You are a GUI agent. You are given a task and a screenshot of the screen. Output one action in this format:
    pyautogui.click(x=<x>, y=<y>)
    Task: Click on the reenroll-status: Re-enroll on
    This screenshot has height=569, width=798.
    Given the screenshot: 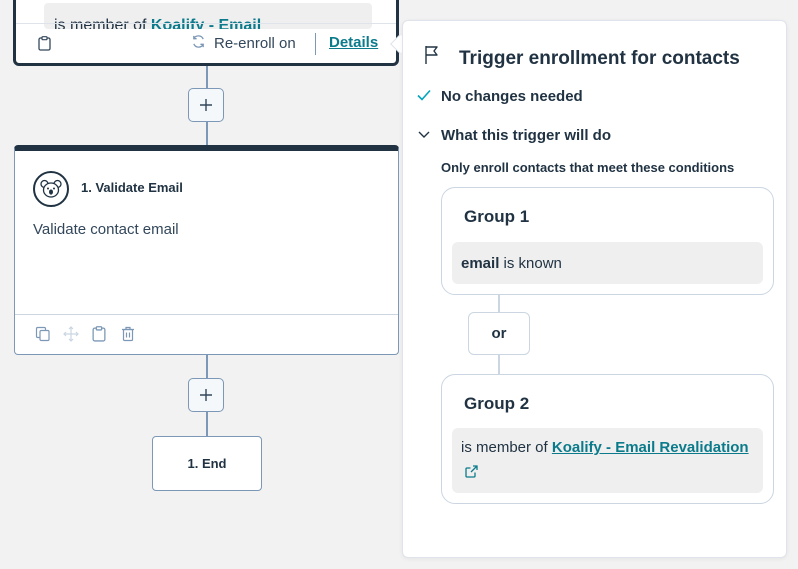 What is the action you would take?
    pyautogui.click(x=243, y=43)
    